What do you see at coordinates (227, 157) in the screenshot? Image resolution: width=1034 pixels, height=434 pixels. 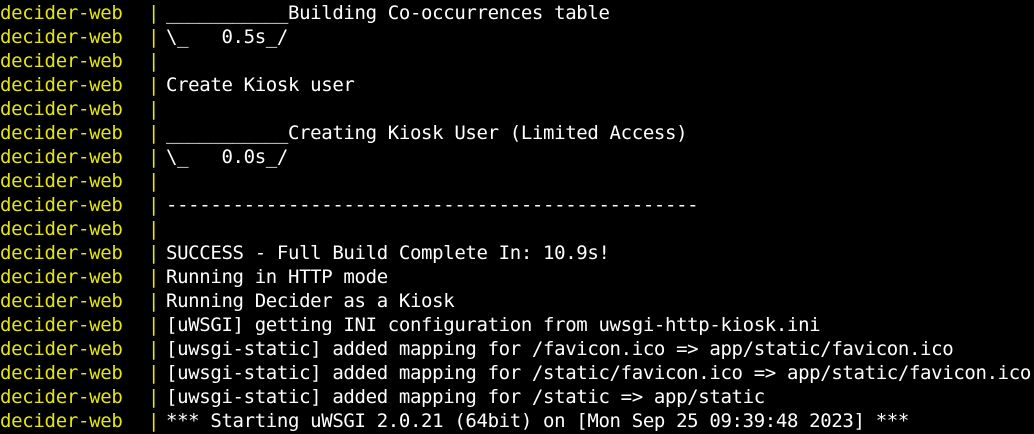 I see `log-message: \_ 0.0s_/` at bounding box center [227, 157].